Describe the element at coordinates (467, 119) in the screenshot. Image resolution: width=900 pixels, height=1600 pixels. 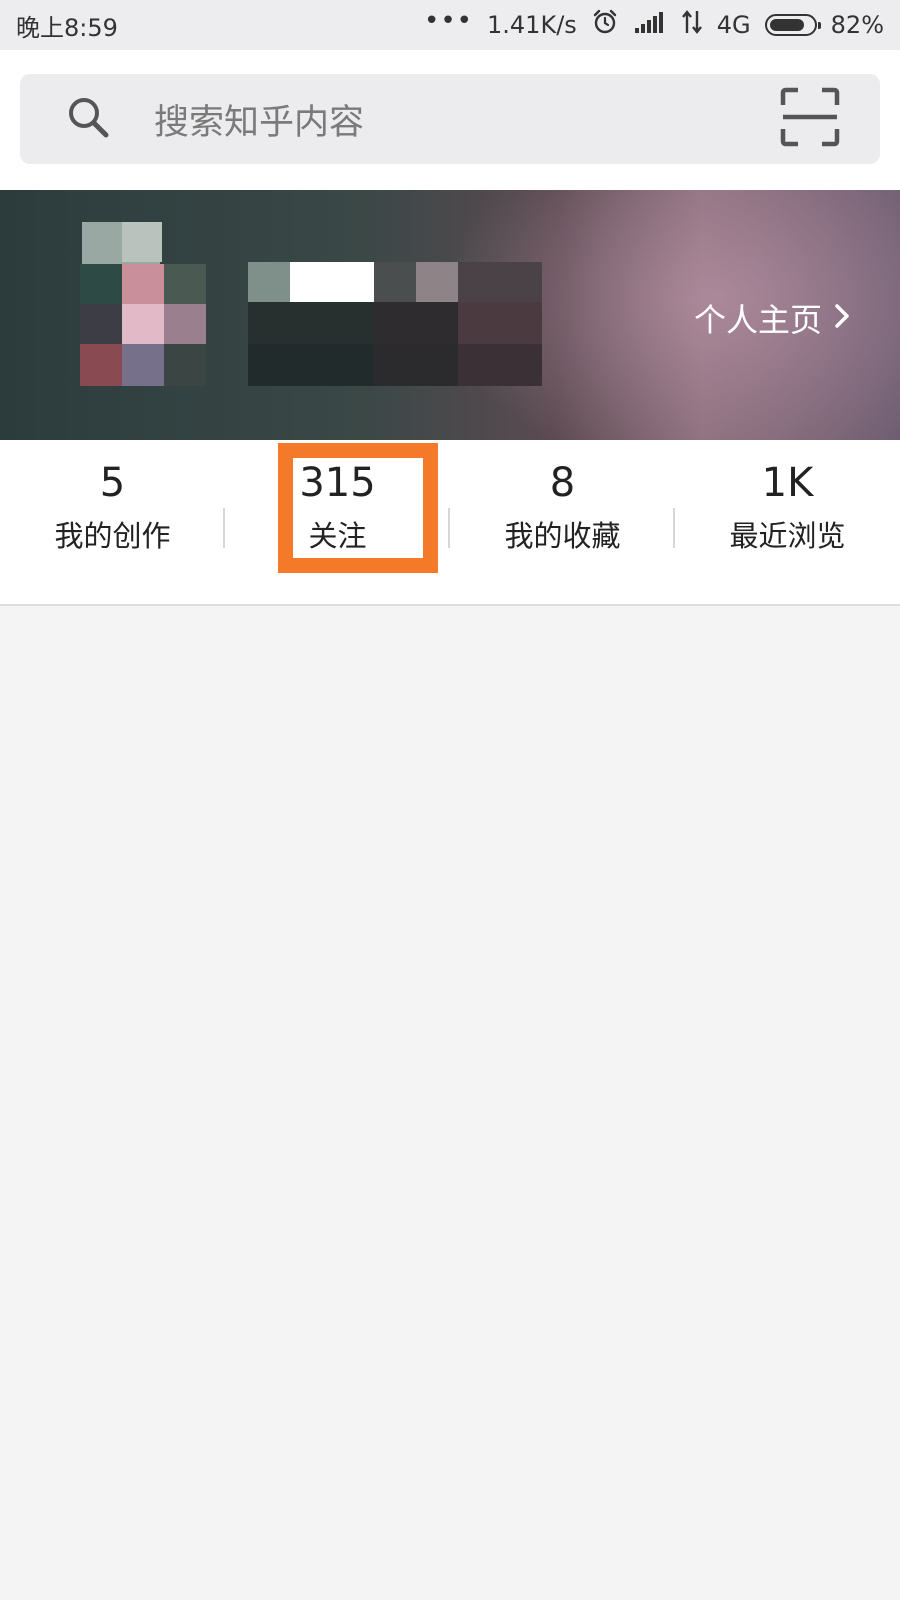
I see `search-input: 搜索知乎内容` at that location.